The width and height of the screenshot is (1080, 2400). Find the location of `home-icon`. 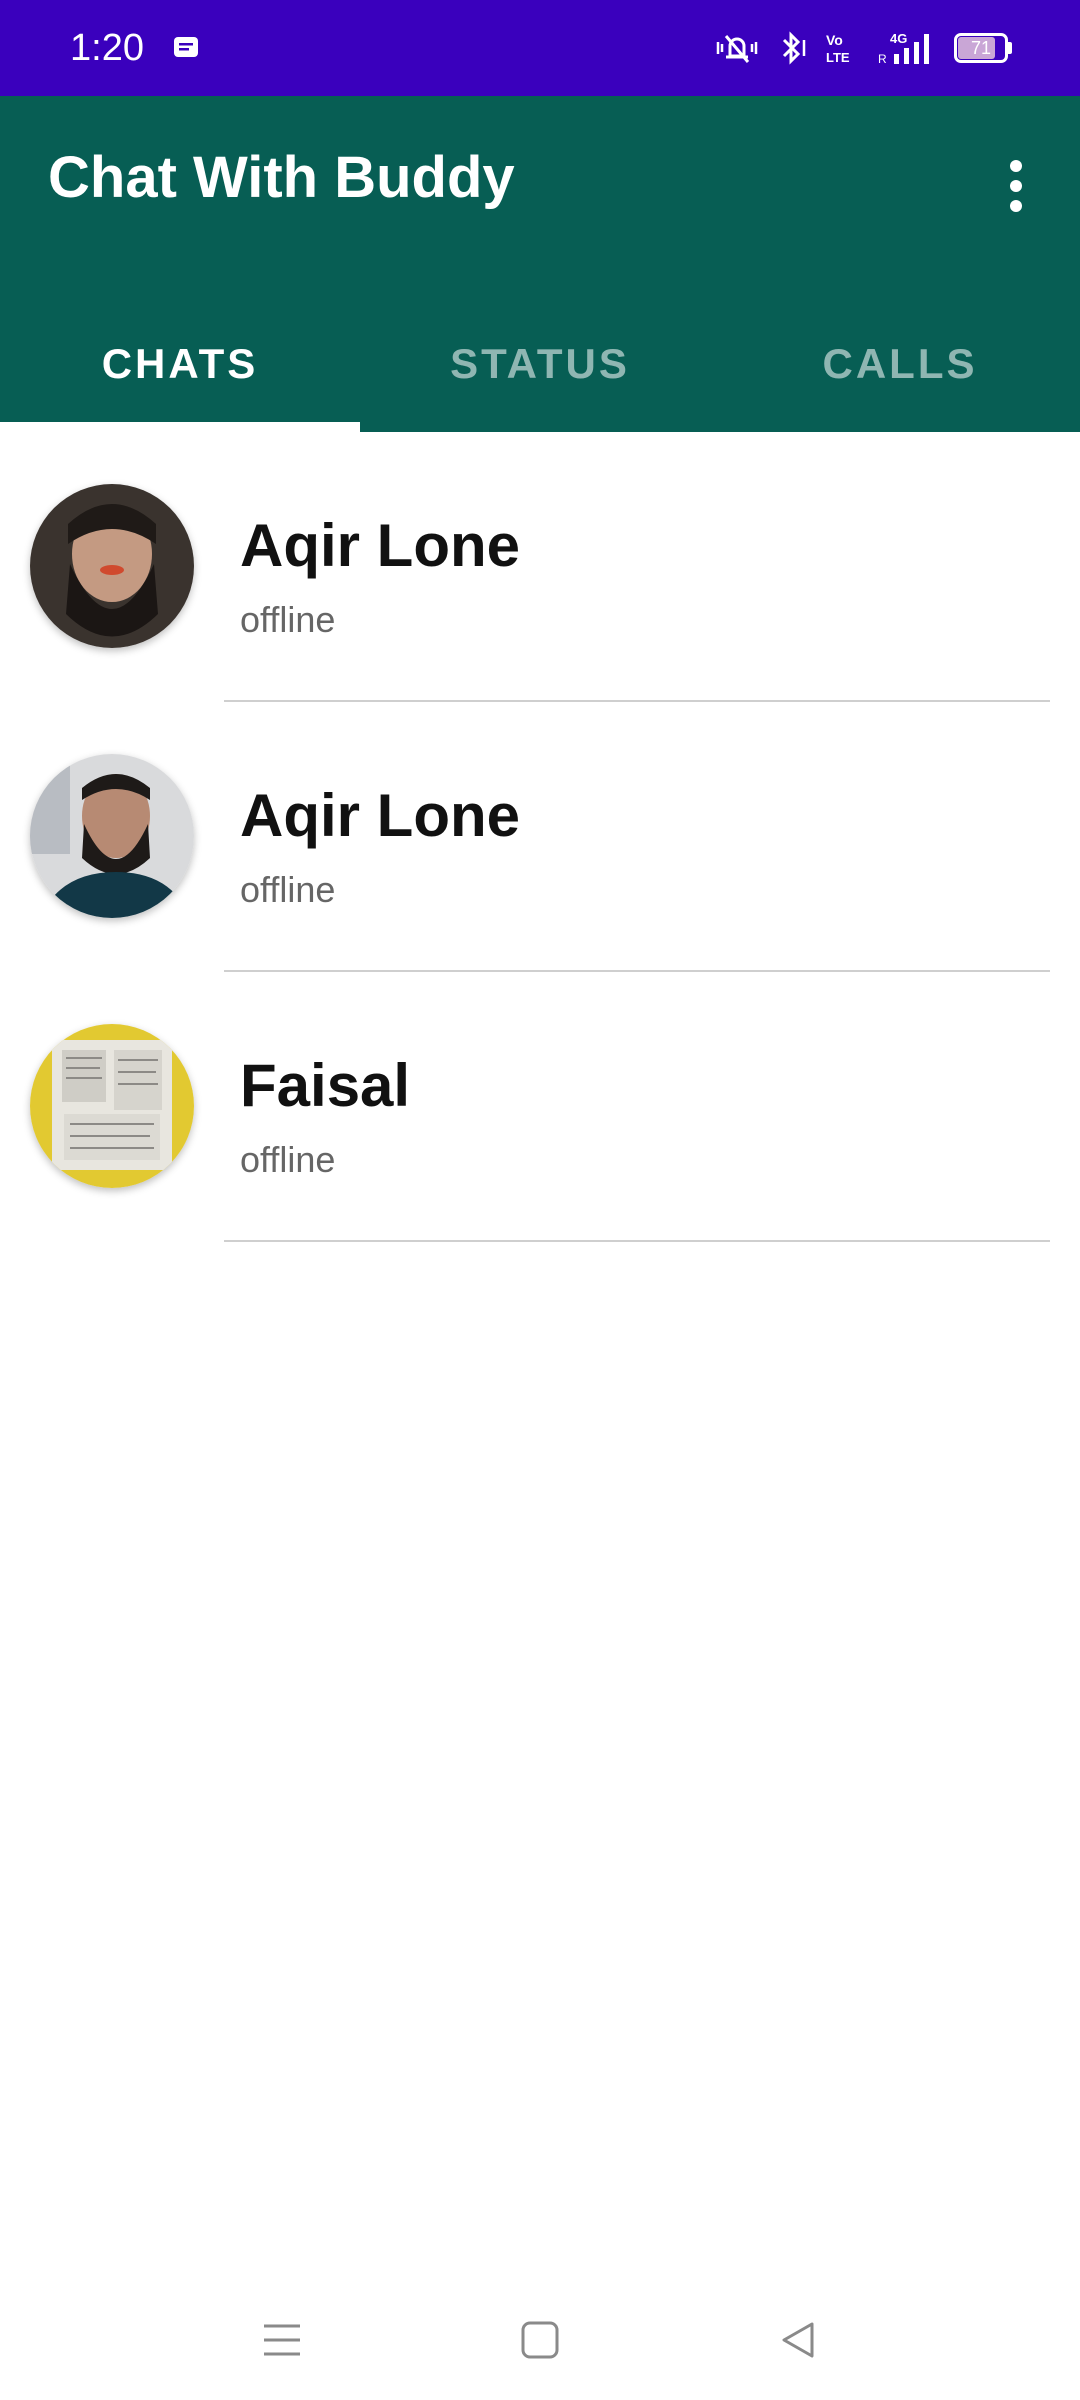

home-icon is located at coordinates (540, 2340).